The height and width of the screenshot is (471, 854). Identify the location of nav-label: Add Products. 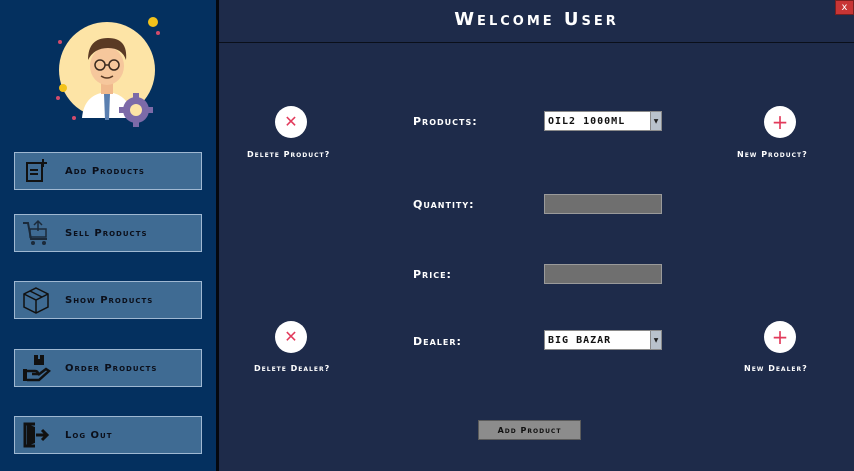
(105, 171).